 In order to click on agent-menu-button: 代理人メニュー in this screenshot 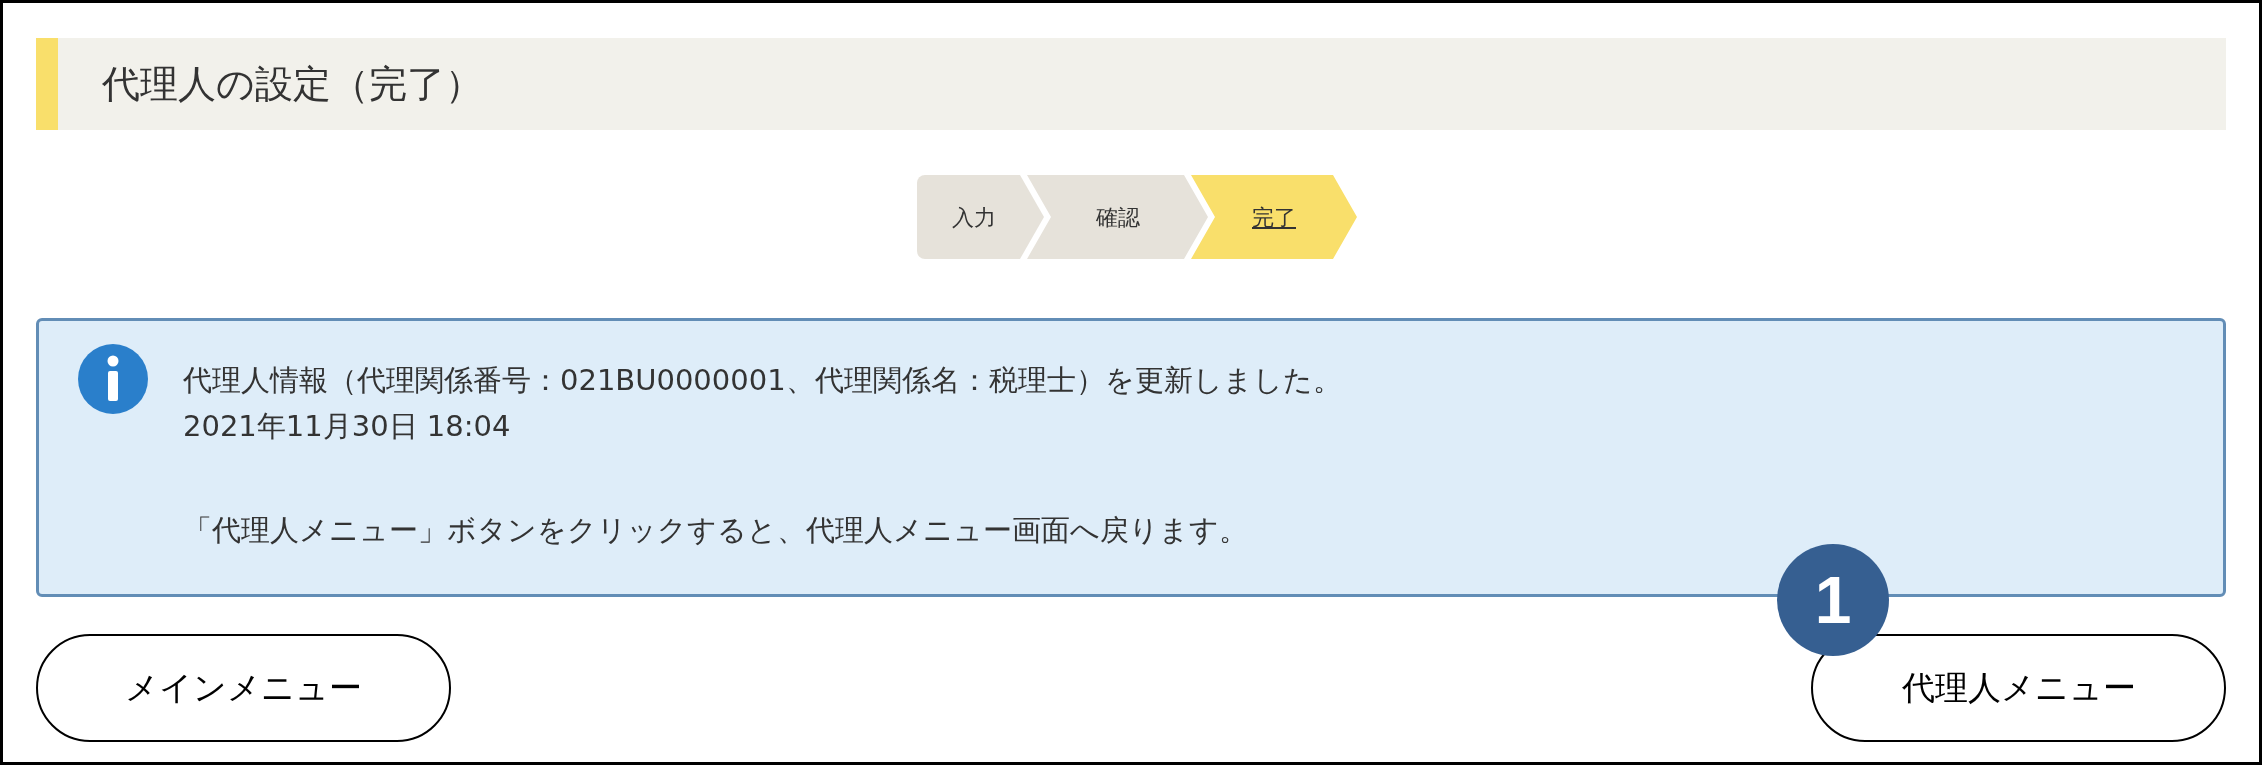, I will do `click(2018, 688)`.